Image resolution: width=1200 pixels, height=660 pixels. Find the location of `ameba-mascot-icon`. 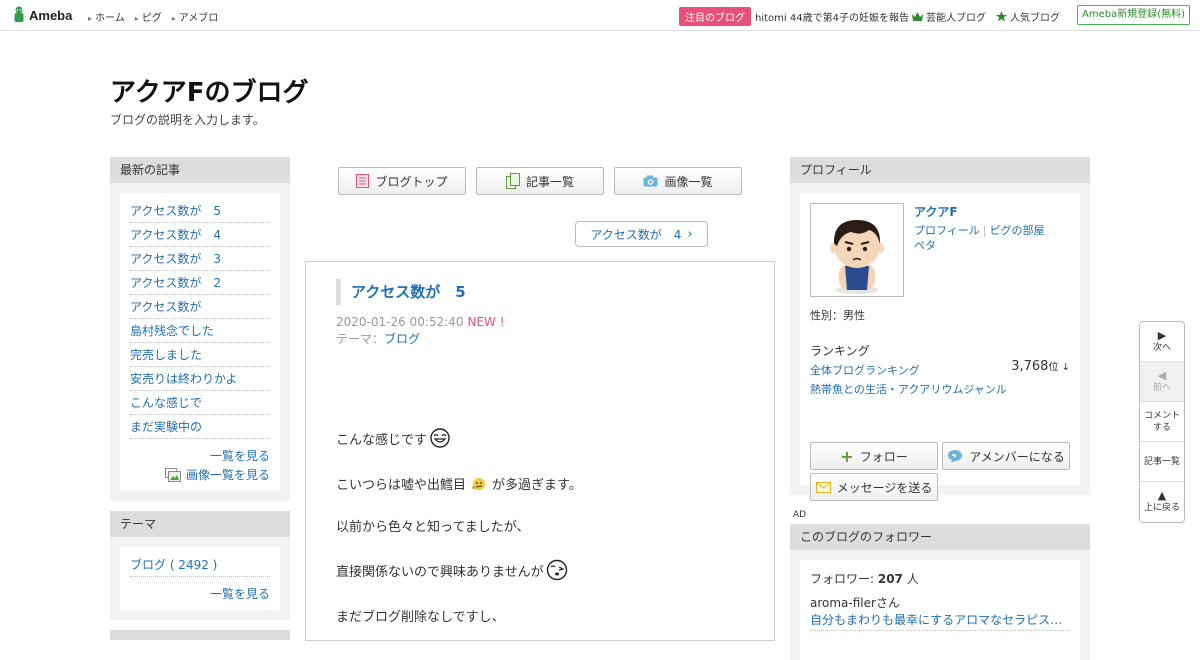

ameba-mascot-icon is located at coordinates (19, 14).